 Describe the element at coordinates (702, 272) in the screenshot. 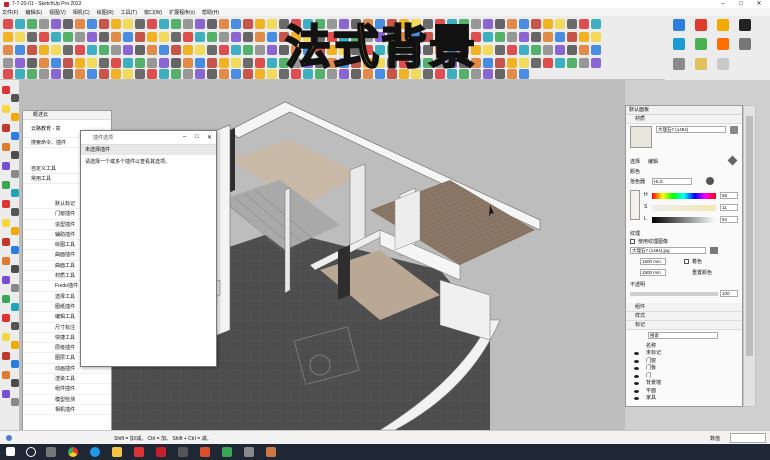

I see `reset-color-button: 重置颜色` at that location.